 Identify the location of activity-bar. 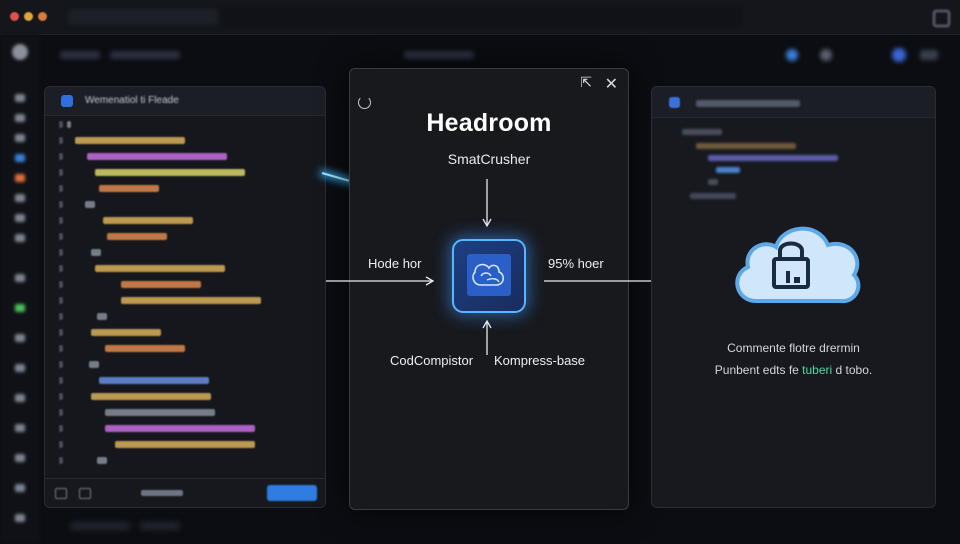
(20, 289).